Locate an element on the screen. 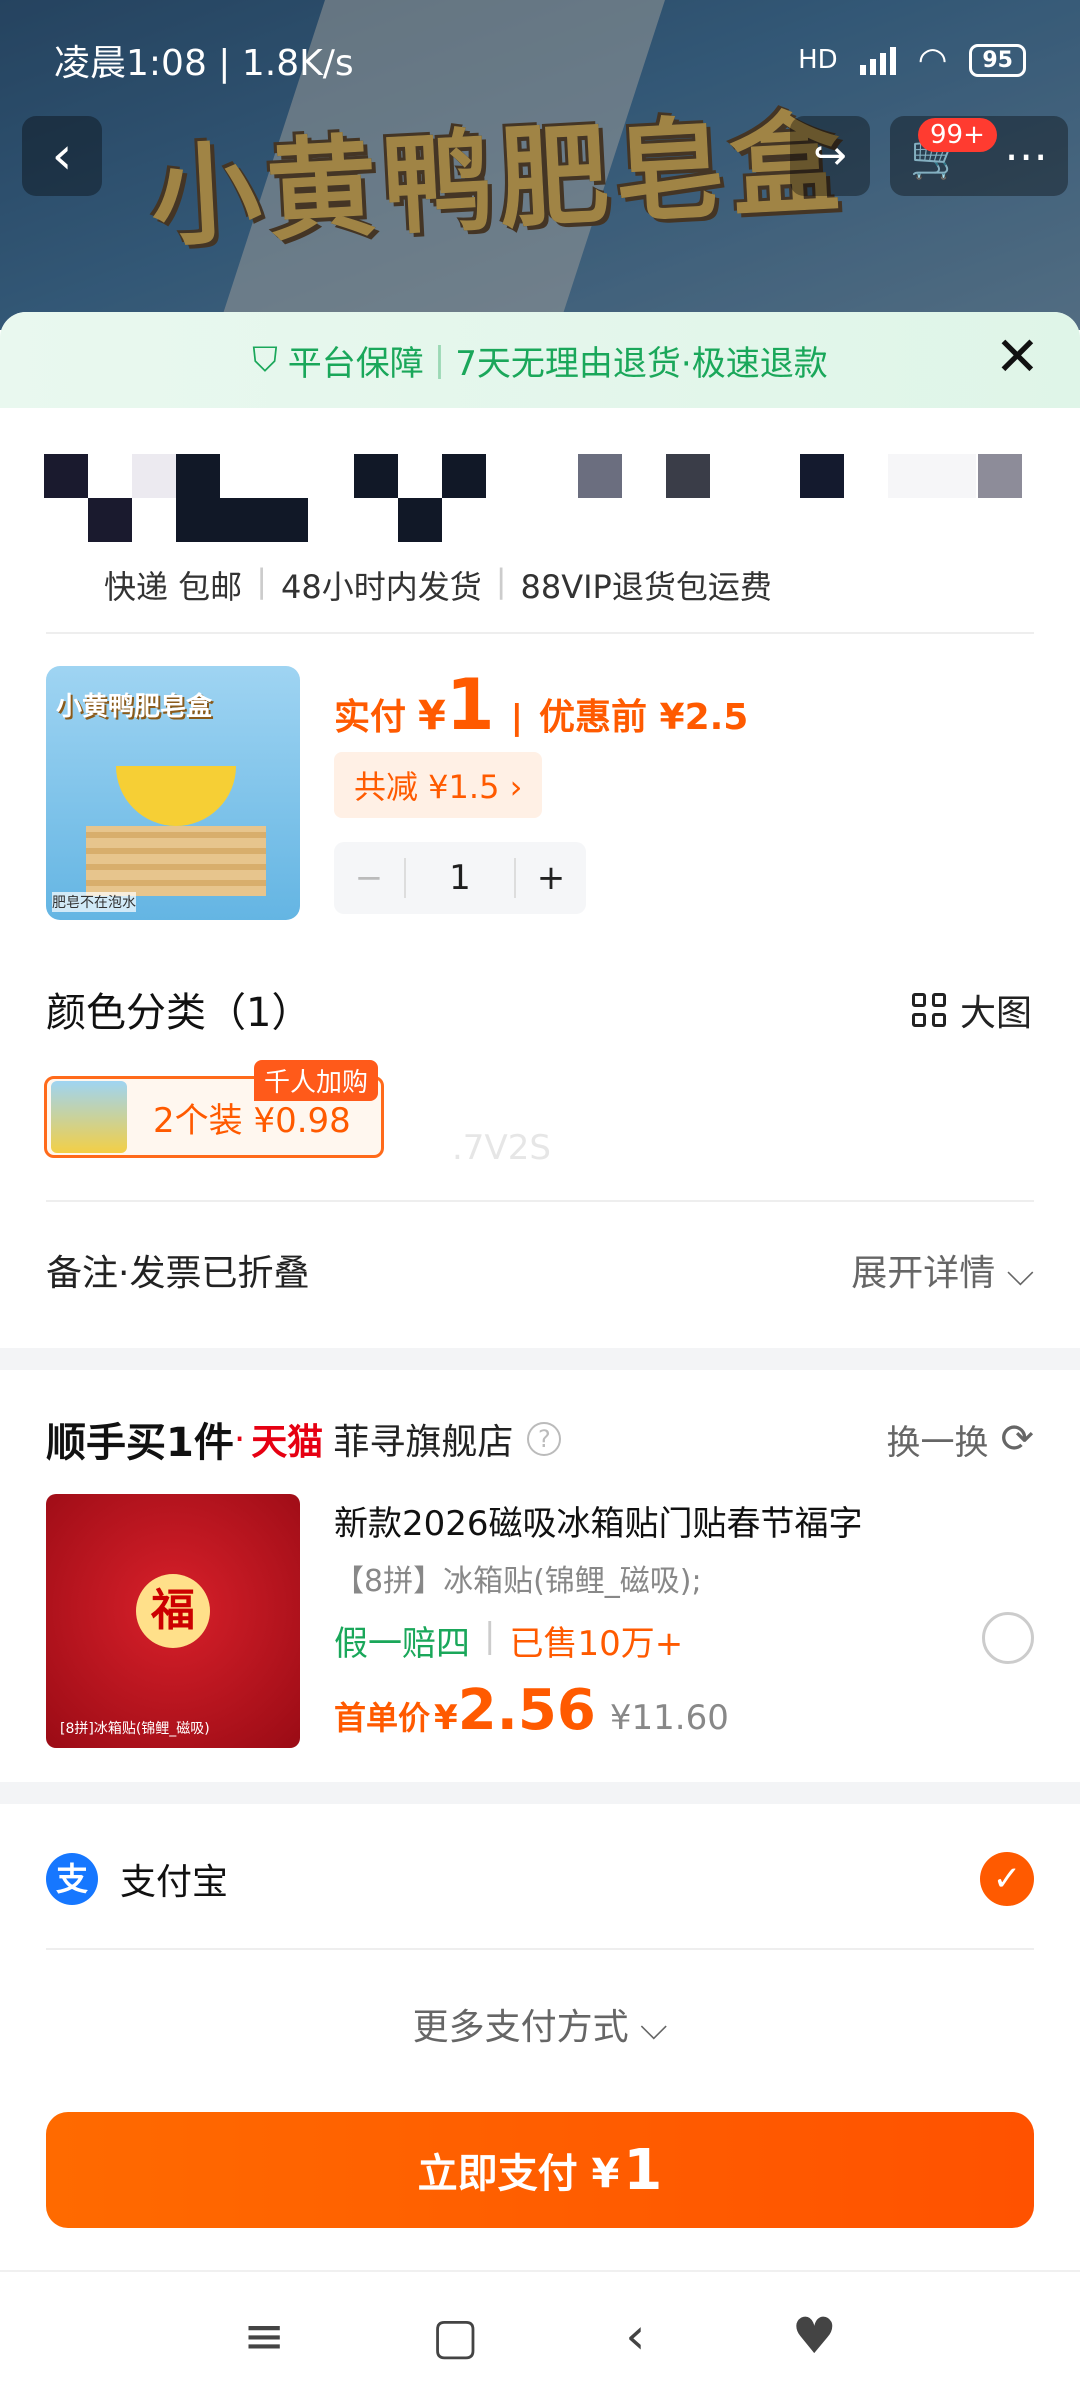 The width and height of the screenshot is (1080, 2400). paid-label: 实付 is located at coordinates (370, 717).